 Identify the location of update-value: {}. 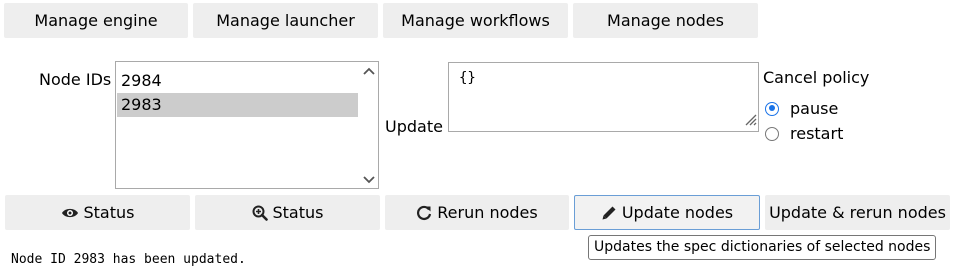
(467, 78).